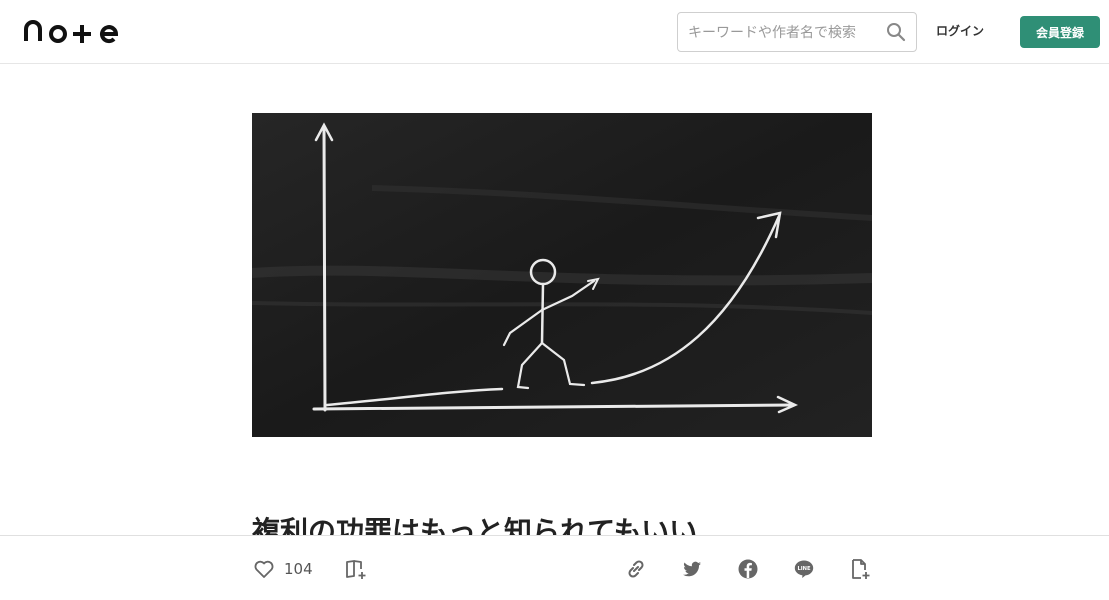 The image size is (1109, 600). What do you see at coordinates (356, 569) in the screenshot?
I see `add-to-magazine-icon` at bounding box center [356, 569].